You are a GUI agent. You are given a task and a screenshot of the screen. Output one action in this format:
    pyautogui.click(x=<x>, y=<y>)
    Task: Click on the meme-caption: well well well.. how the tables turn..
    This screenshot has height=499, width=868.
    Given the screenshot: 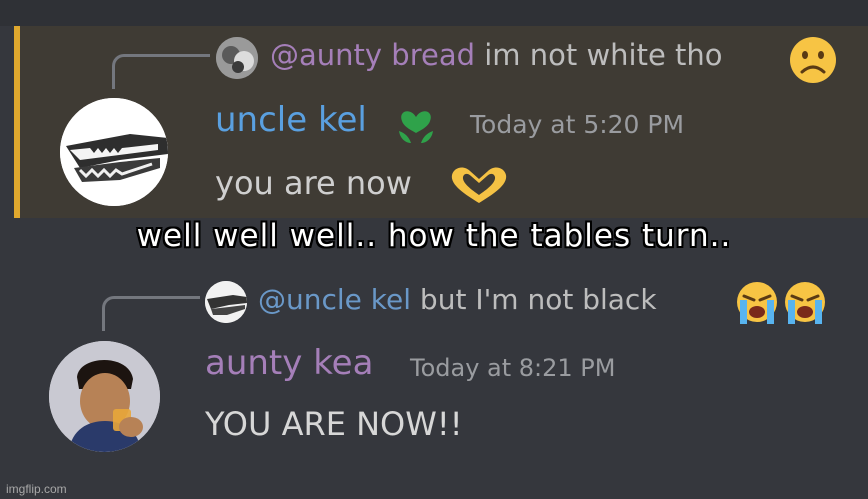 What is the action you would take?
    pyautogui.click(x=434, y=236)
    